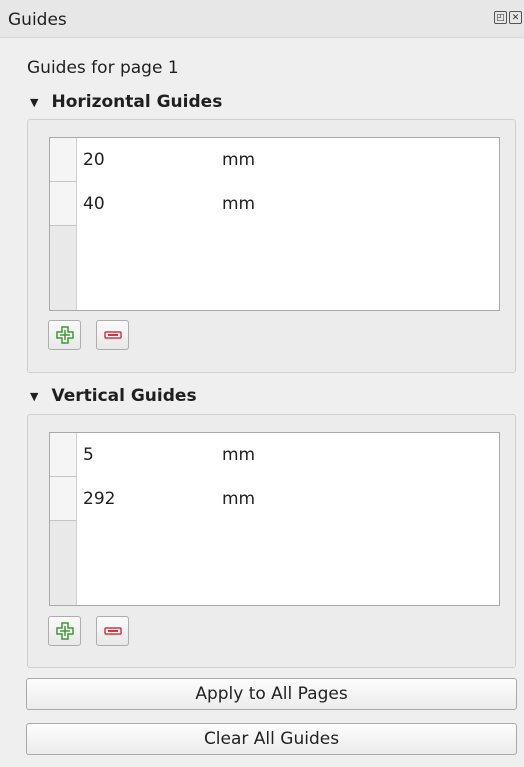 The height and width of the screenshot is (767, 524). Describe the element at coordinates (508, 17) in the screenshot. I see `panel-title-buttons: ◰ ✕` at that location.